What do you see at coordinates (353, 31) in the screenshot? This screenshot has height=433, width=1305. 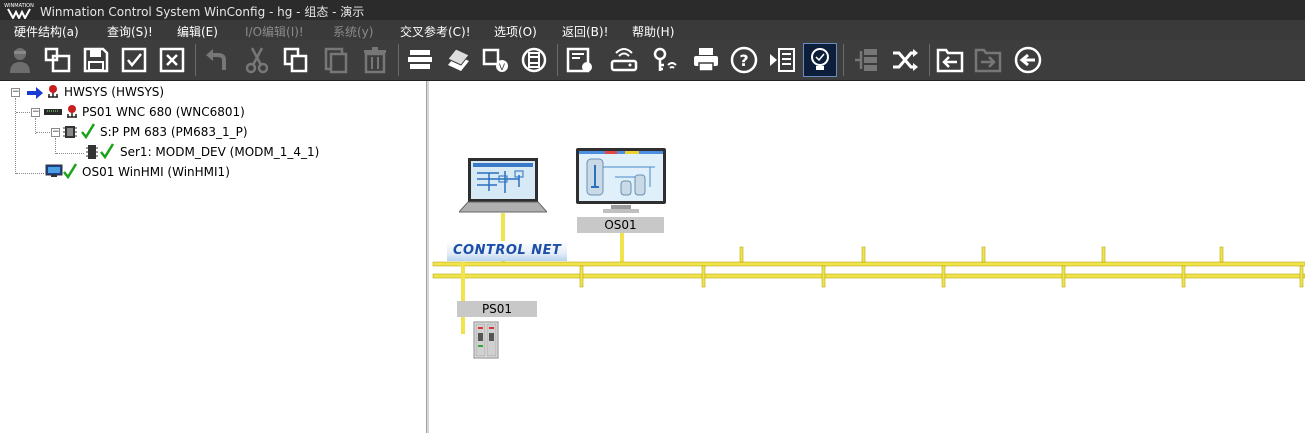 I see `menu-system: 系统(y)` at bounding box center [353, 31].